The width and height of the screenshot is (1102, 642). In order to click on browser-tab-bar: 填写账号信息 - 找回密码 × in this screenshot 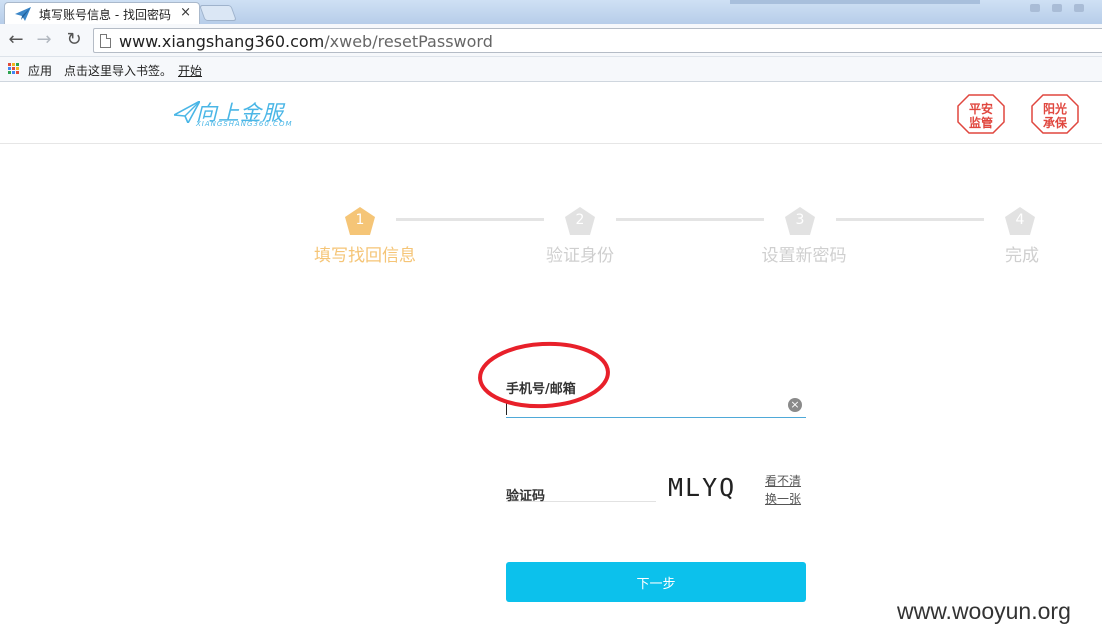, I will do `click(551, 12)`.